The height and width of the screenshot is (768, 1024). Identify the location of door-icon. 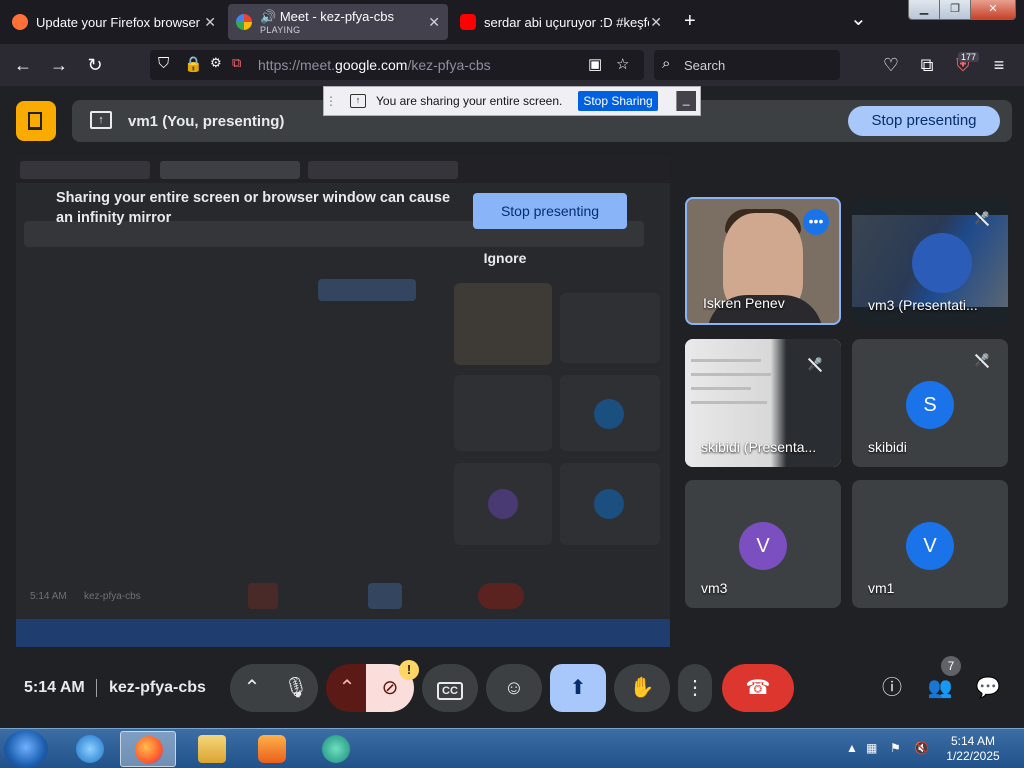
(35, 121).